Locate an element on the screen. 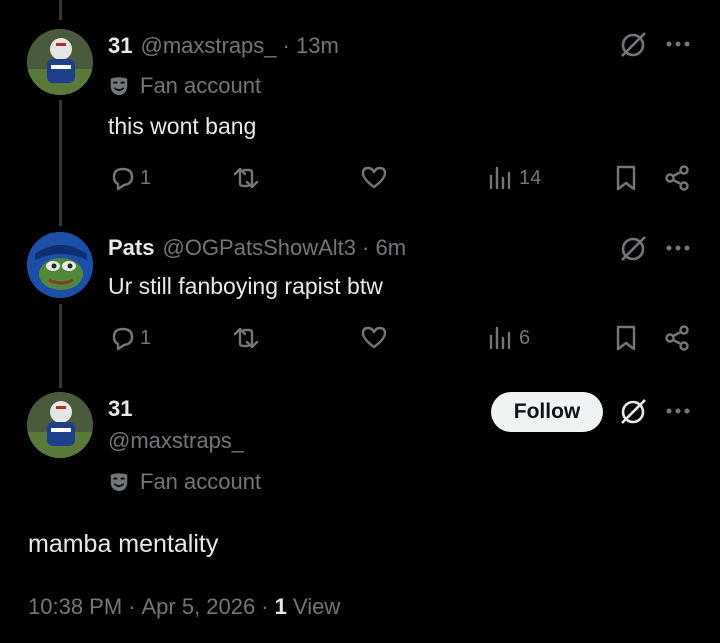 This screenshot has height=643, width=720. tweet-meta: 10:38 PM · Apr 5, 2026 · 1 View is located at coordinates (184, 607).